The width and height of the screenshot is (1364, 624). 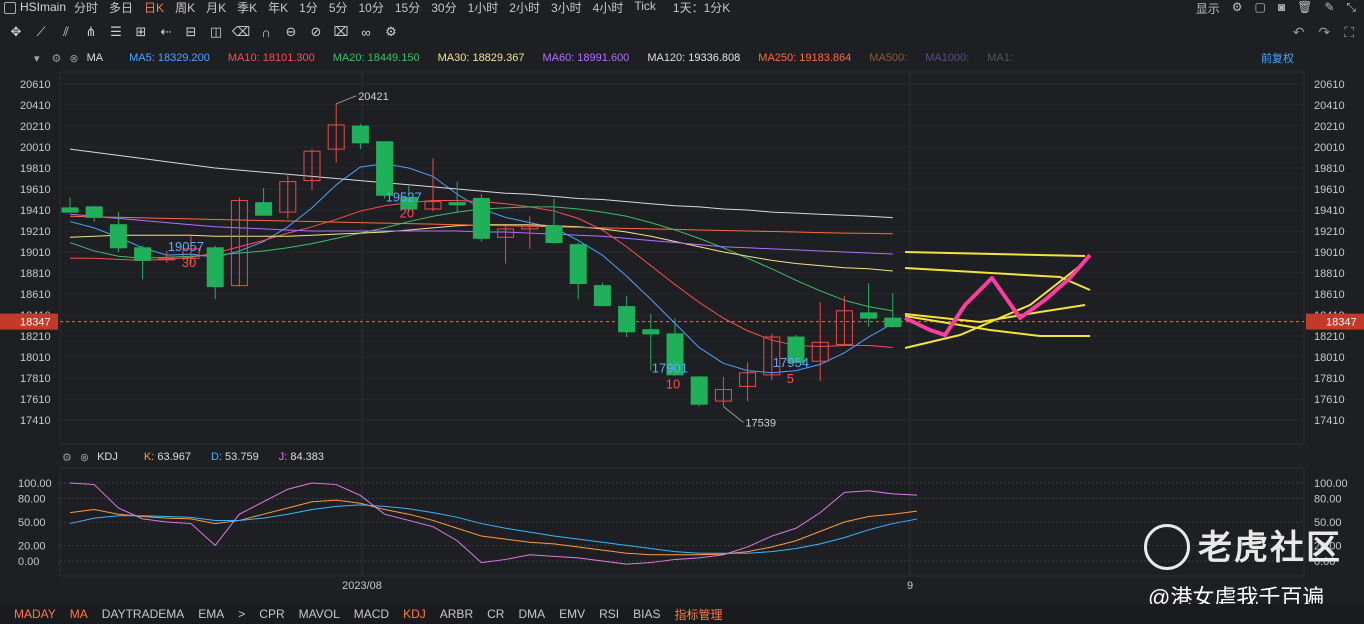 I want to click on indicator-tab: BIAS, so click(x=646, y=614).